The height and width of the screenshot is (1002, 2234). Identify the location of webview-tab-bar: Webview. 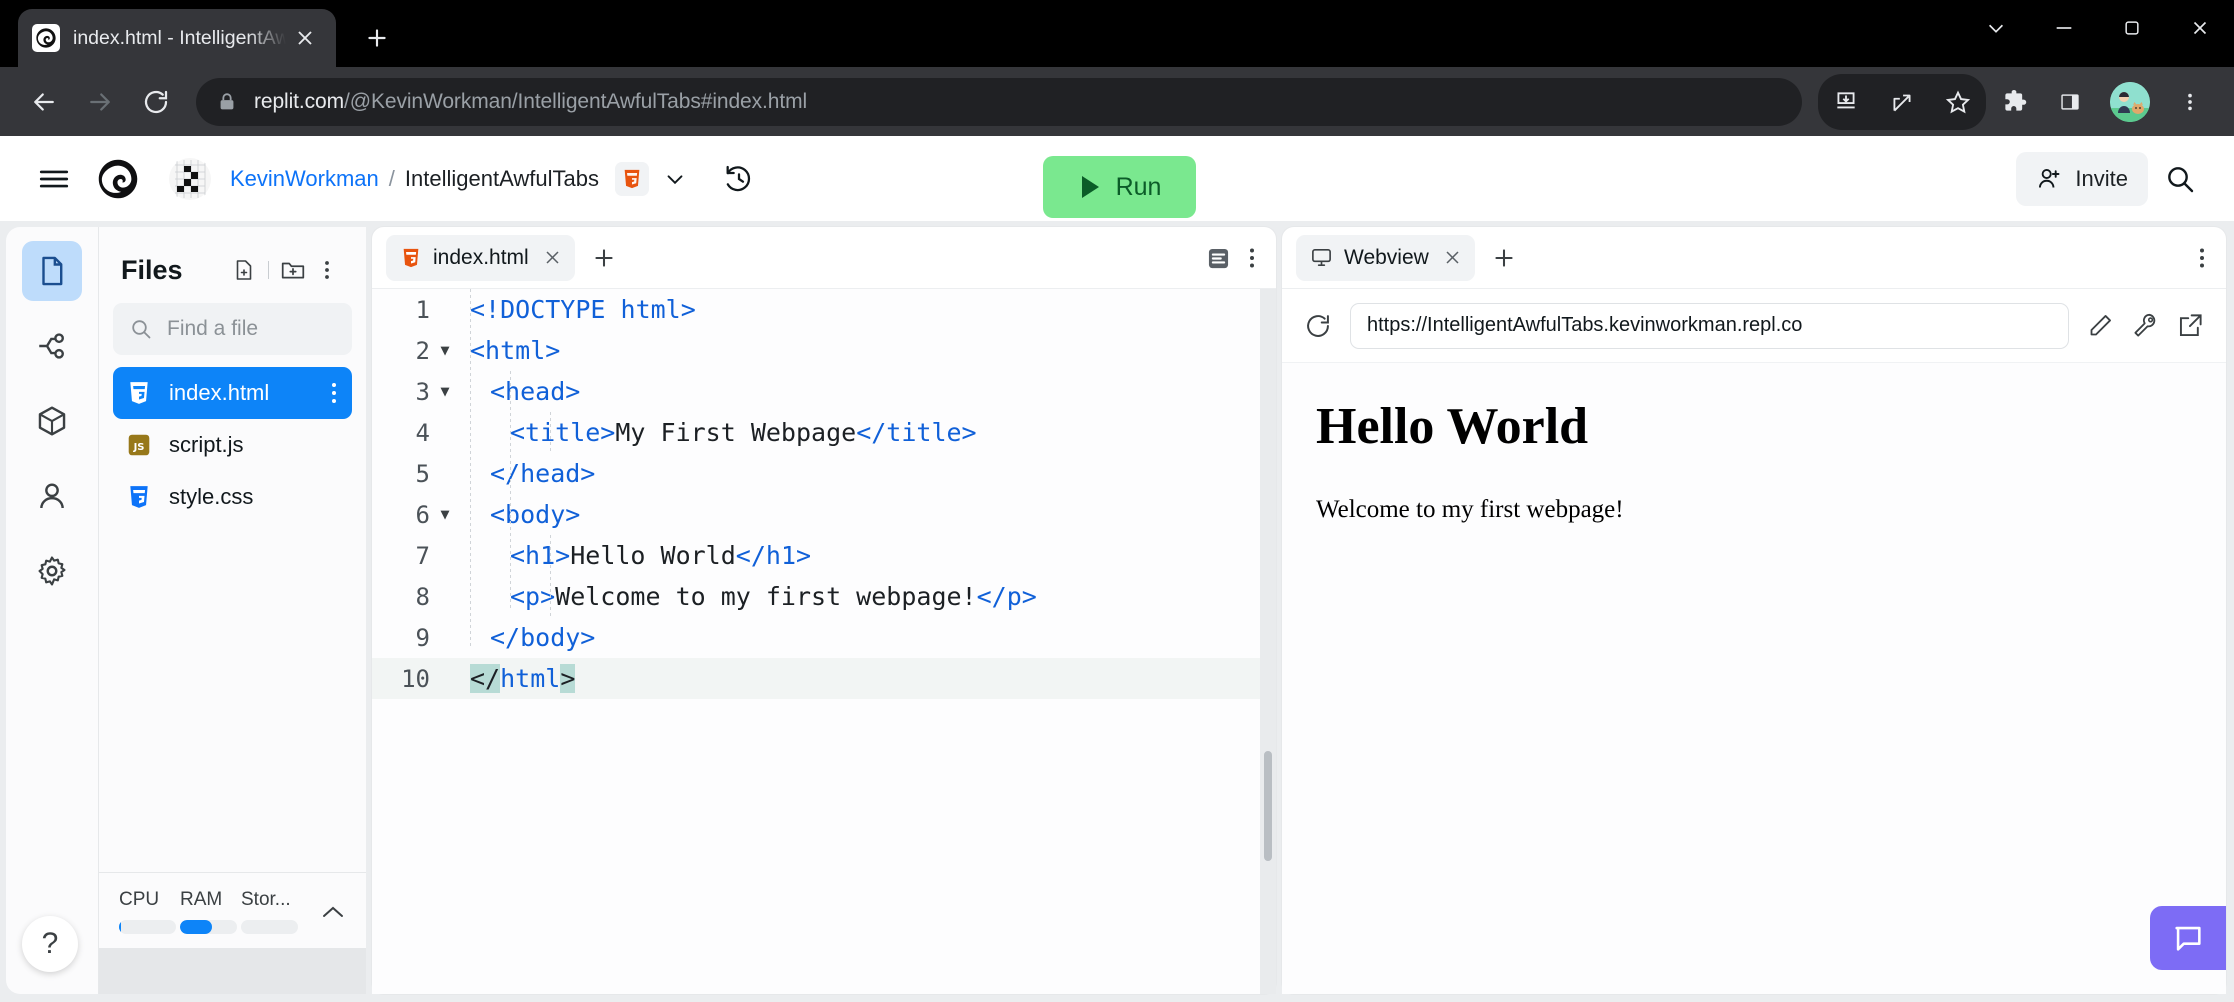
(1754, 258).